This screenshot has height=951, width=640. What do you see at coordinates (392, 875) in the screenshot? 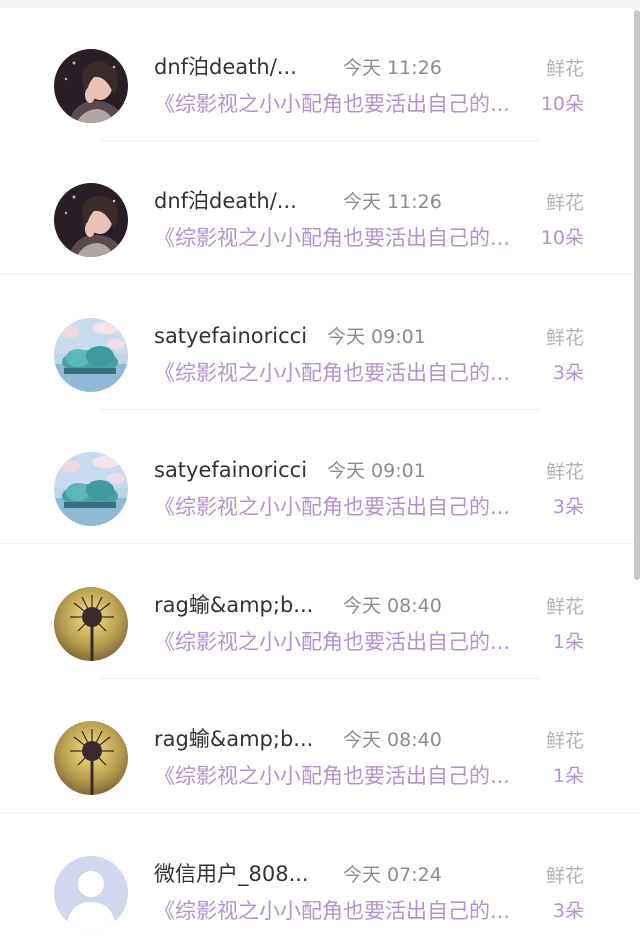
I see `gift-time: 今天 07:24` at bounding box center [392, 875].